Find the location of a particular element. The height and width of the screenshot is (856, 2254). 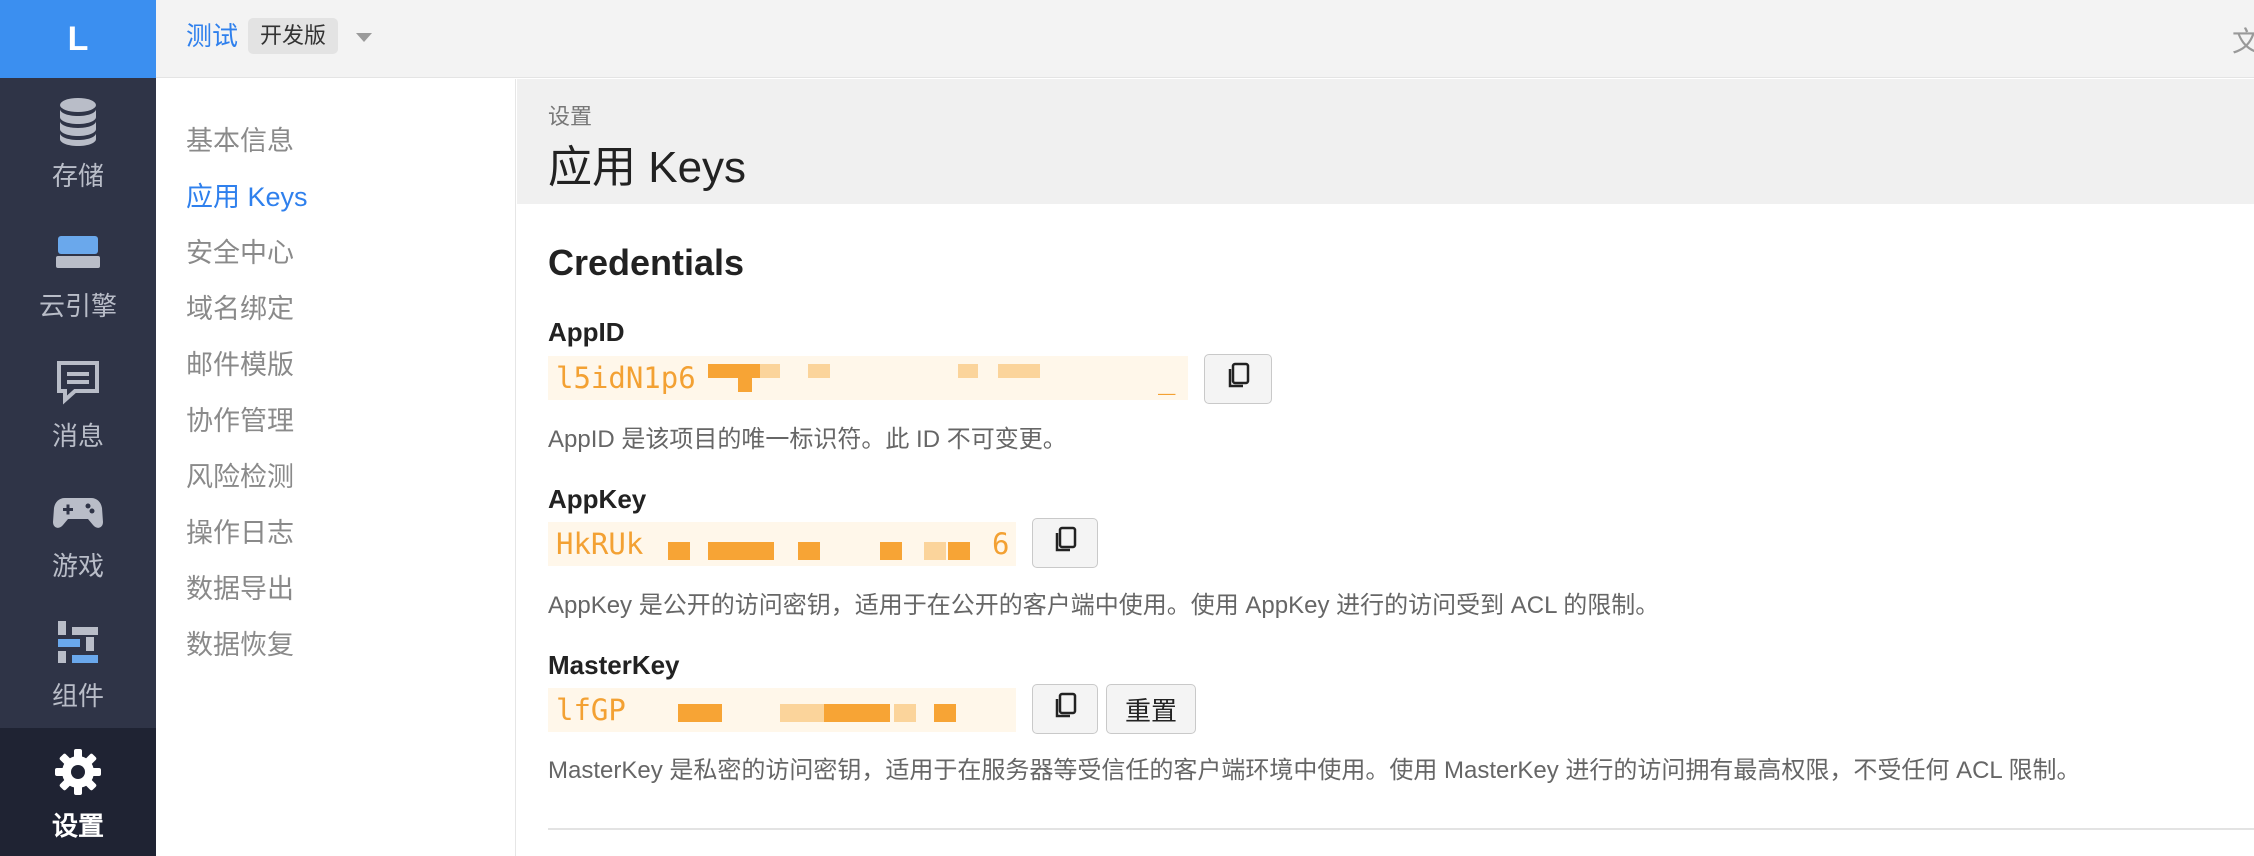

rail-label: 设置 is located at coordinates (77, 825).